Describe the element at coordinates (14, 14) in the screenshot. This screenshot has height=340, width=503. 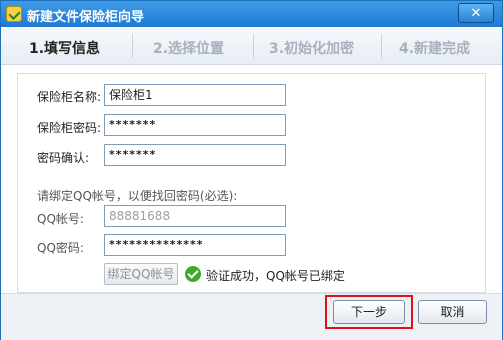
I see `vault-shield-icon` at that location.